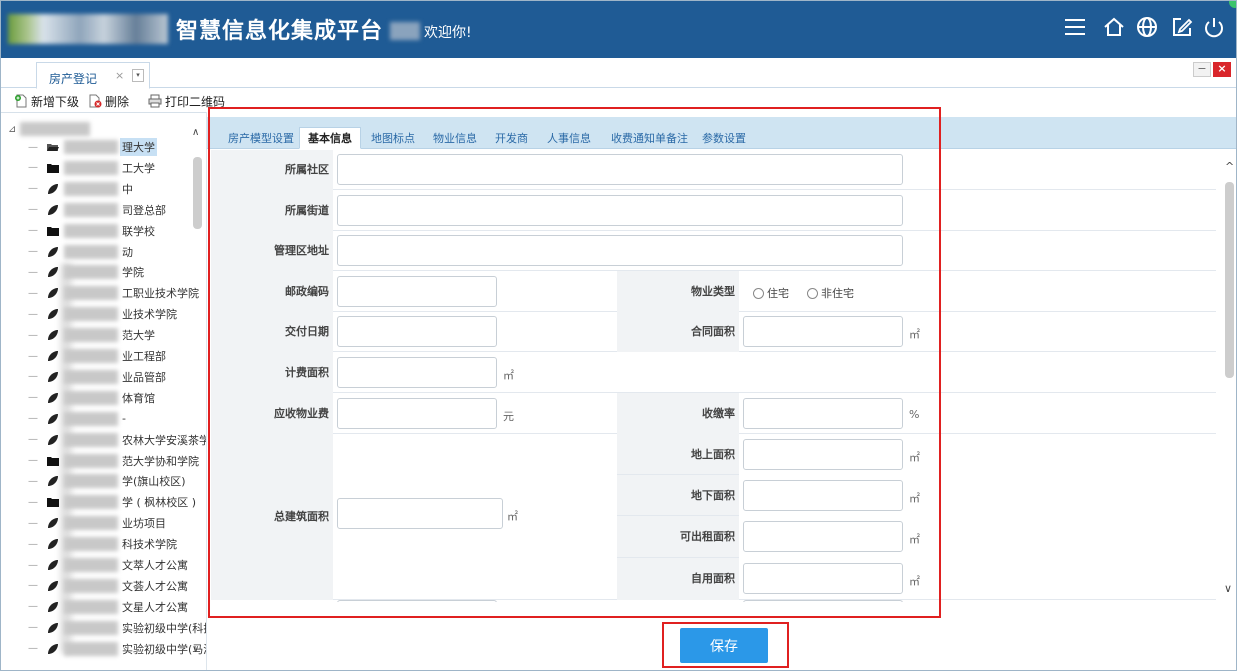 This screenshot has height=671, width=1237. Describe the element at coordinates (159, 503) in the screenshot. I see `tree-item-label: 学 ( 枫林校区 )` at that location.